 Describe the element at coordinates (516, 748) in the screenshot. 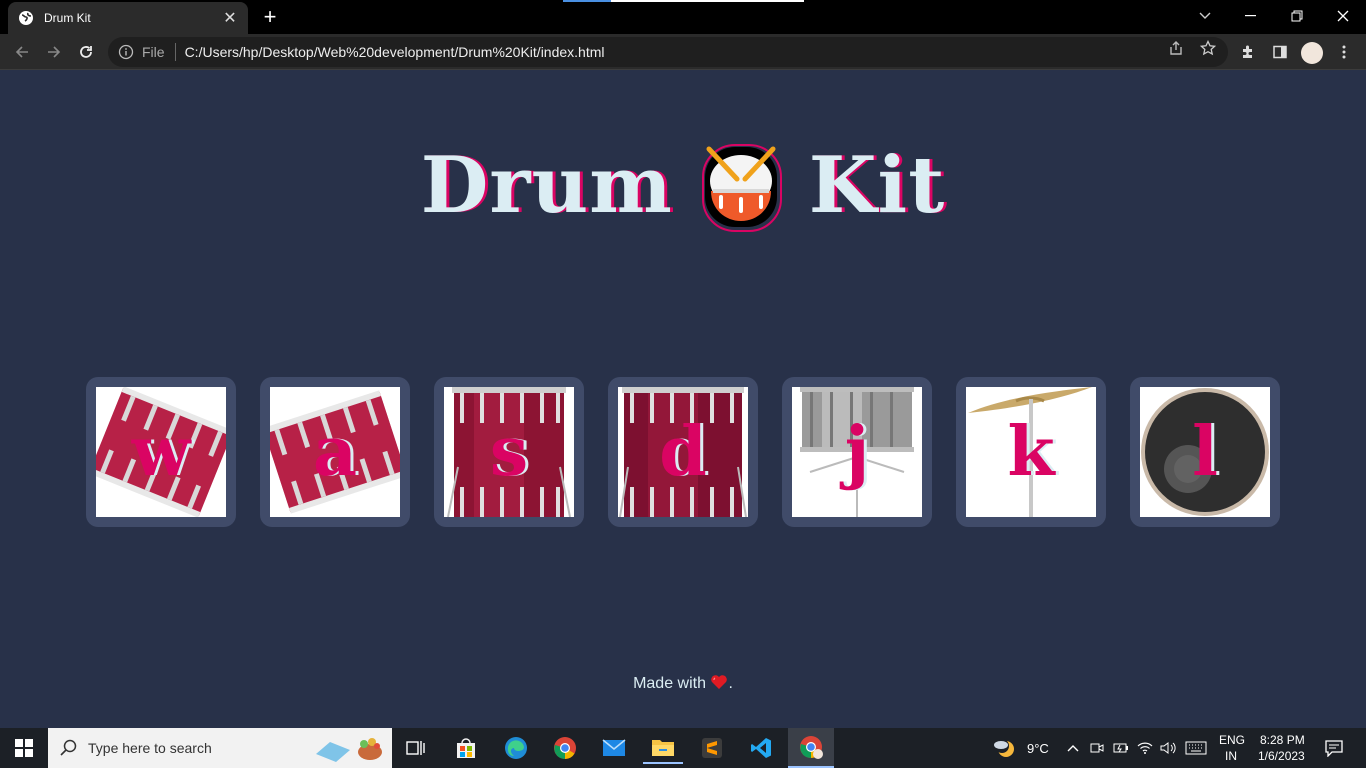

I see `edge-icon` at that location.